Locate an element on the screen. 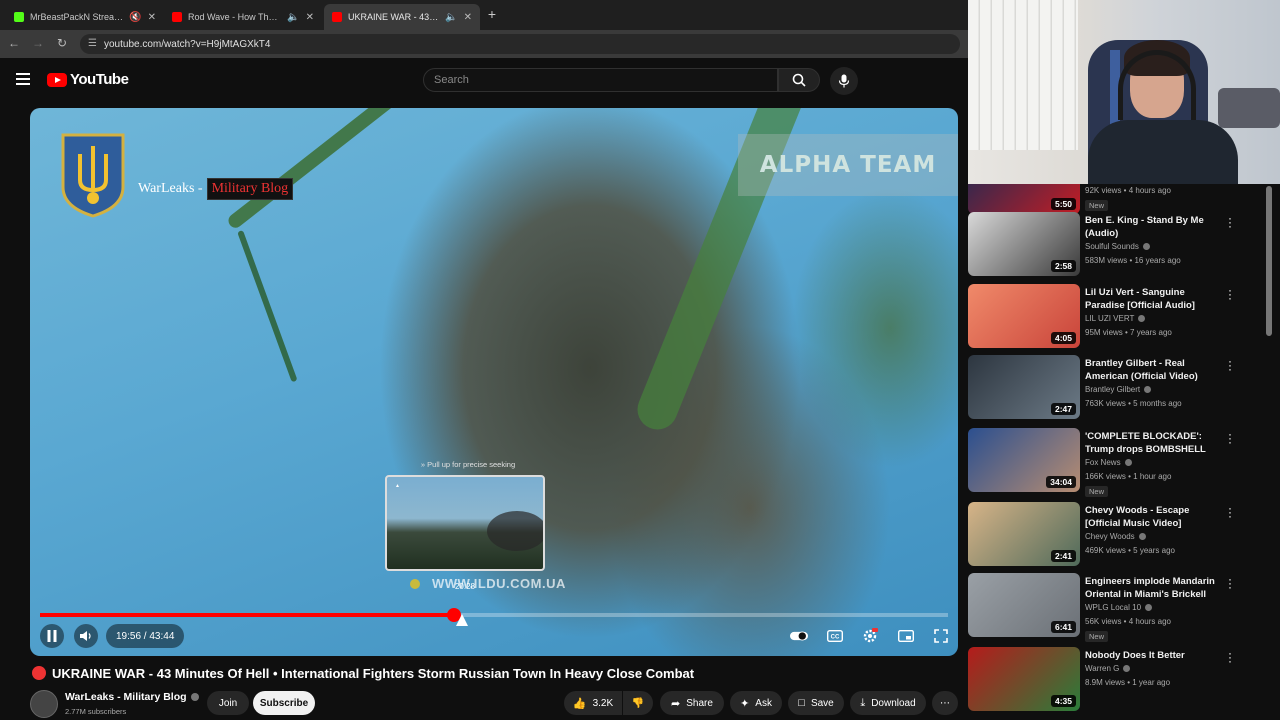 The width and height of the screenshot is (1280, 720). browser-tab-ukraine-war: UKRAINE WAR - 43 Min 🔈 ✕ is located at coordinates (402, 17).